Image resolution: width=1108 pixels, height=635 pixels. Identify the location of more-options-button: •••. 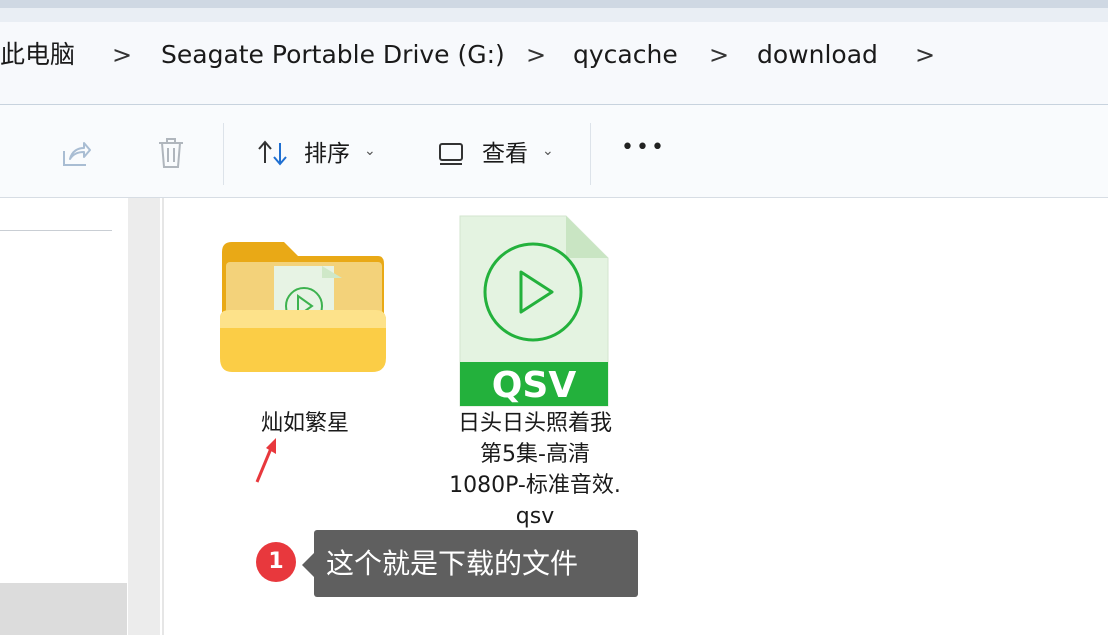
(643, 147).